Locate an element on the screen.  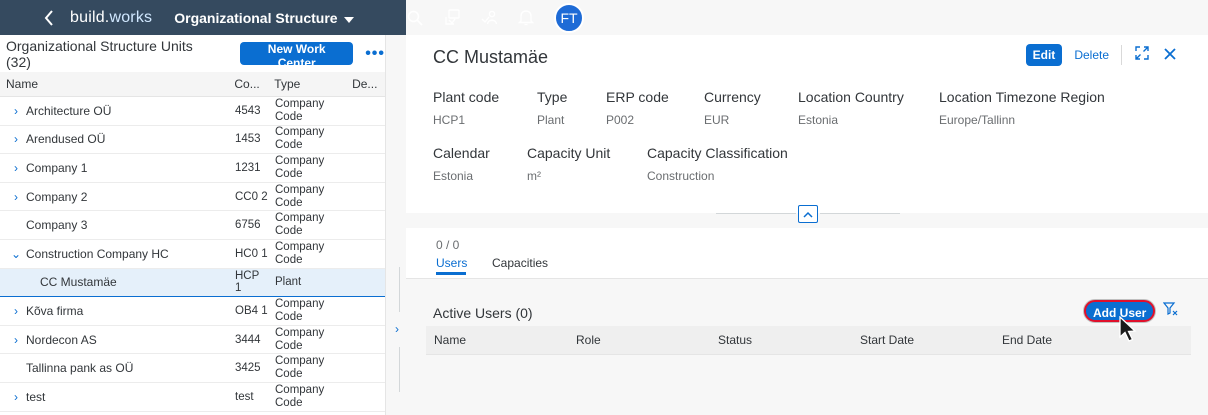
tree-row-name-cell: › Company 2 is located at coordinates (114, 197).